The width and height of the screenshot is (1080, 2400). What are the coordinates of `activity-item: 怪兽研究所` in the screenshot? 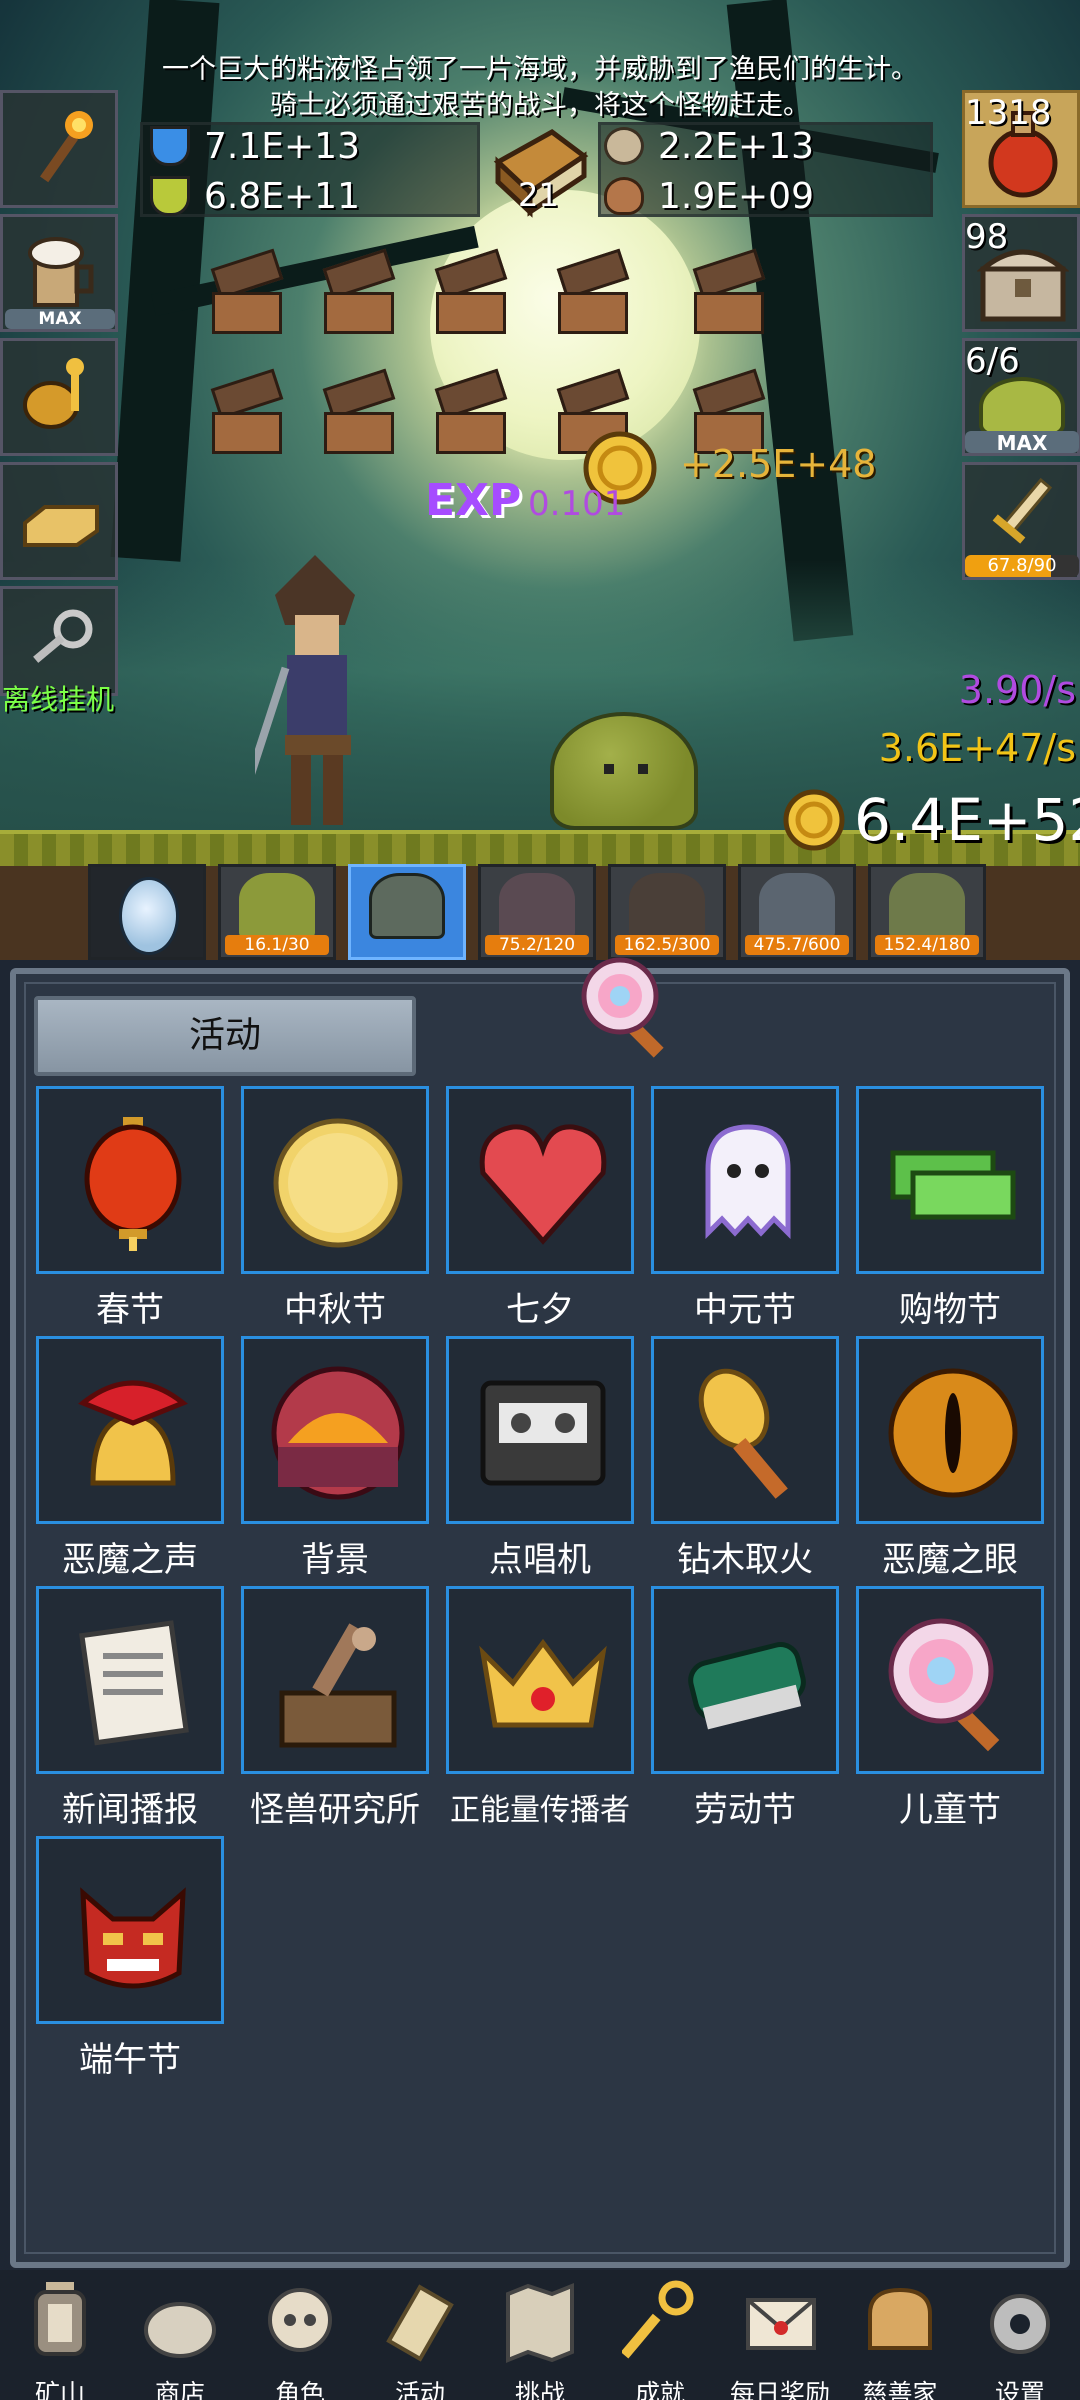 It's located at (335, 1708).